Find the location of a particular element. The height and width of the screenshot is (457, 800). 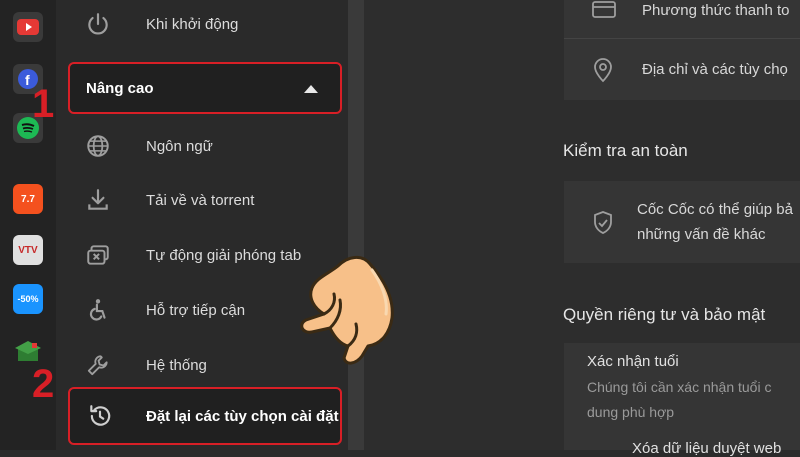

clear-browsing-data-link: Xóa dữ liệu duyệt web is located at coordinates (706, 448).